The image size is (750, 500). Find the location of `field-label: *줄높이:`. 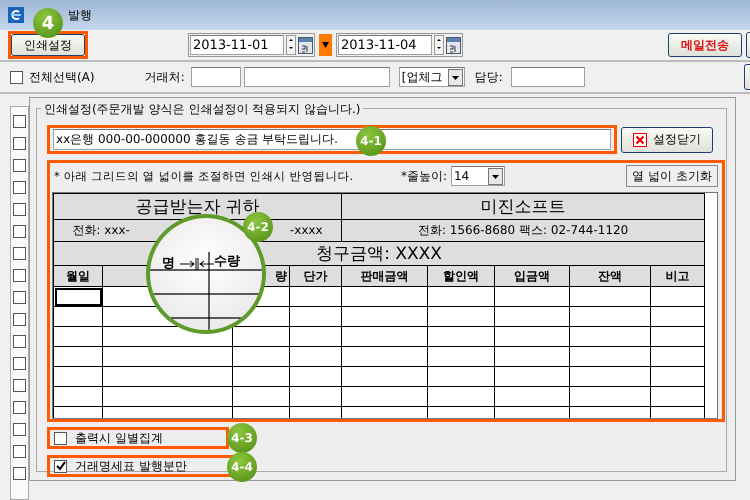

field-label: *줄높이: is located at coordinates (424, 176).